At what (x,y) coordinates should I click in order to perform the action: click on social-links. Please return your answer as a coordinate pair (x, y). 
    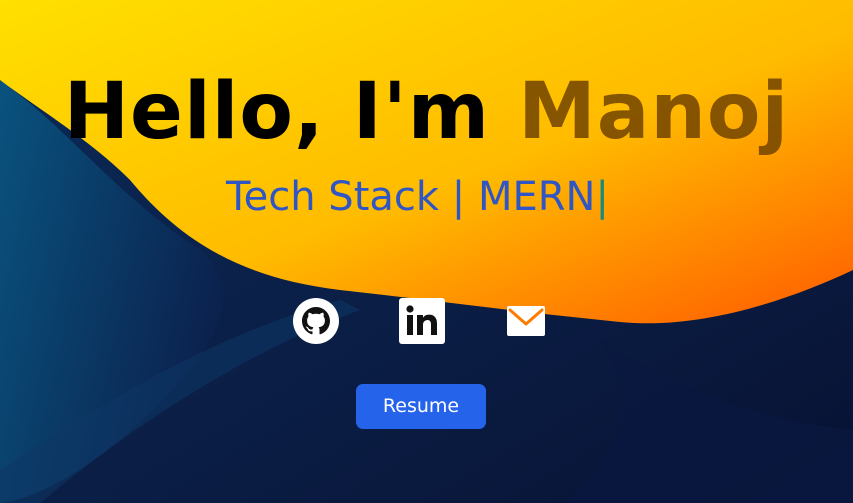
    Looking at the image, I should click on (426, 321).